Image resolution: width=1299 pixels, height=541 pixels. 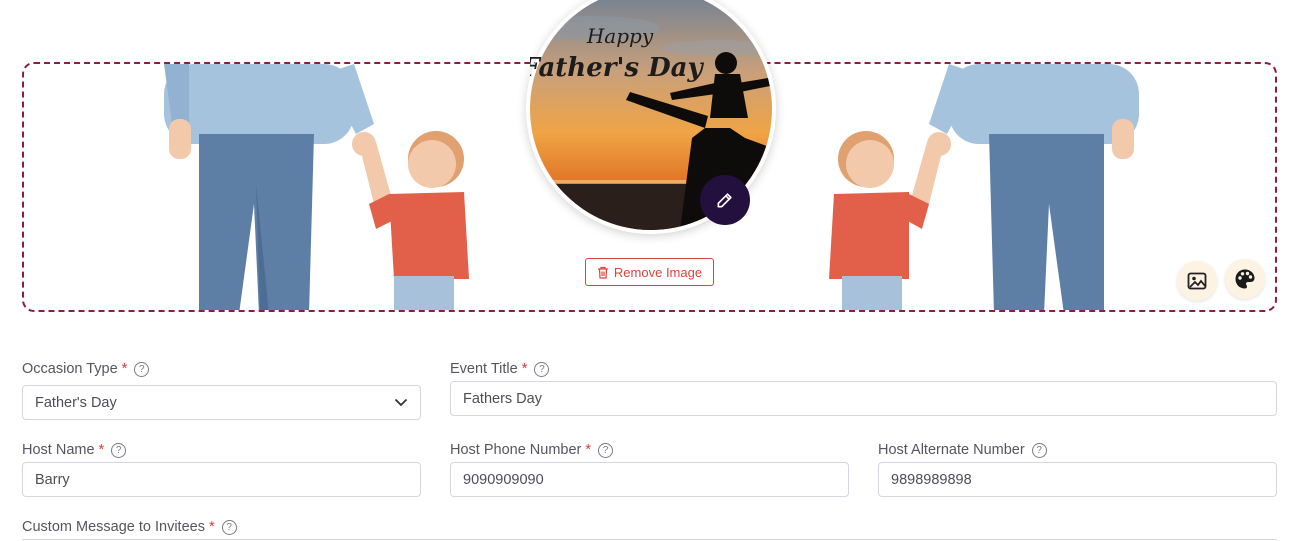 What do you see at coordinates (886, 220) in the screenshot?
I see `child-right-illustration` at bounding box center [886, 220].